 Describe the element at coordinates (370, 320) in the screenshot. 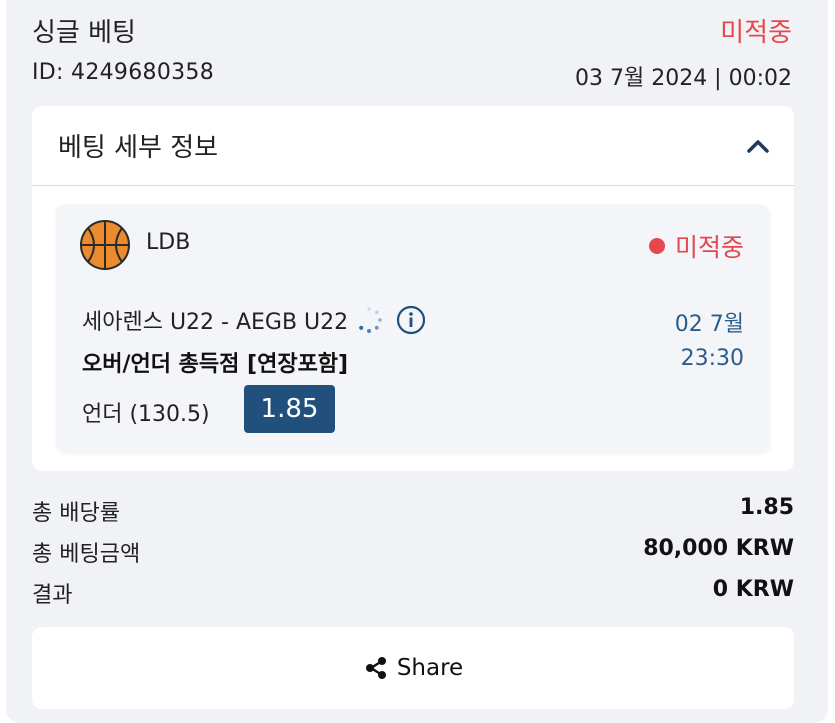

I see `loading-spinner-icon` at that location.